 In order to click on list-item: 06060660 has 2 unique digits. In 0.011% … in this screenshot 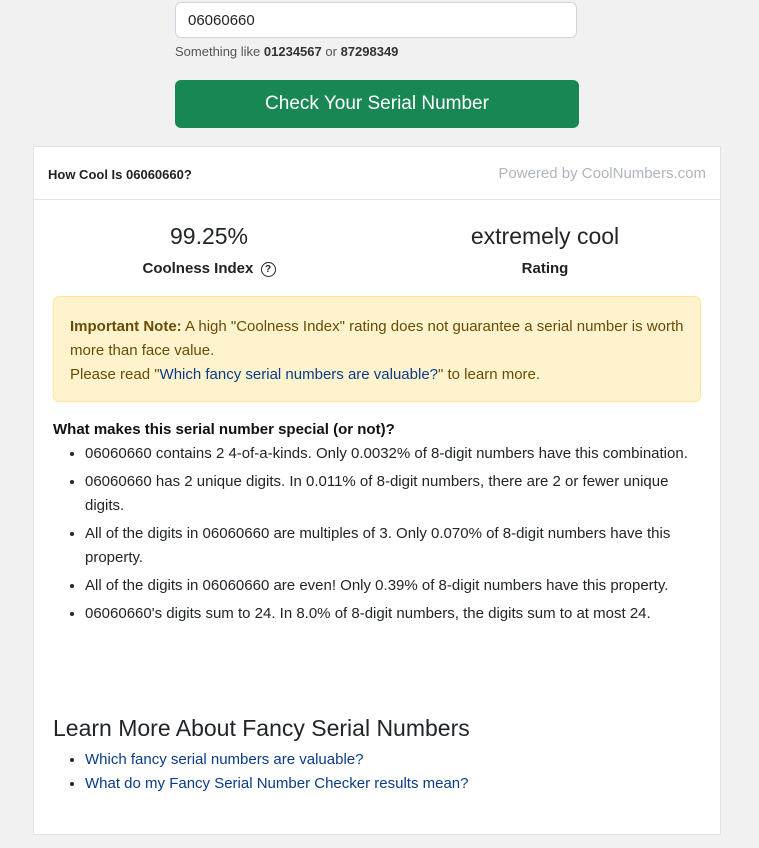, I will do `click(394, 494)`.